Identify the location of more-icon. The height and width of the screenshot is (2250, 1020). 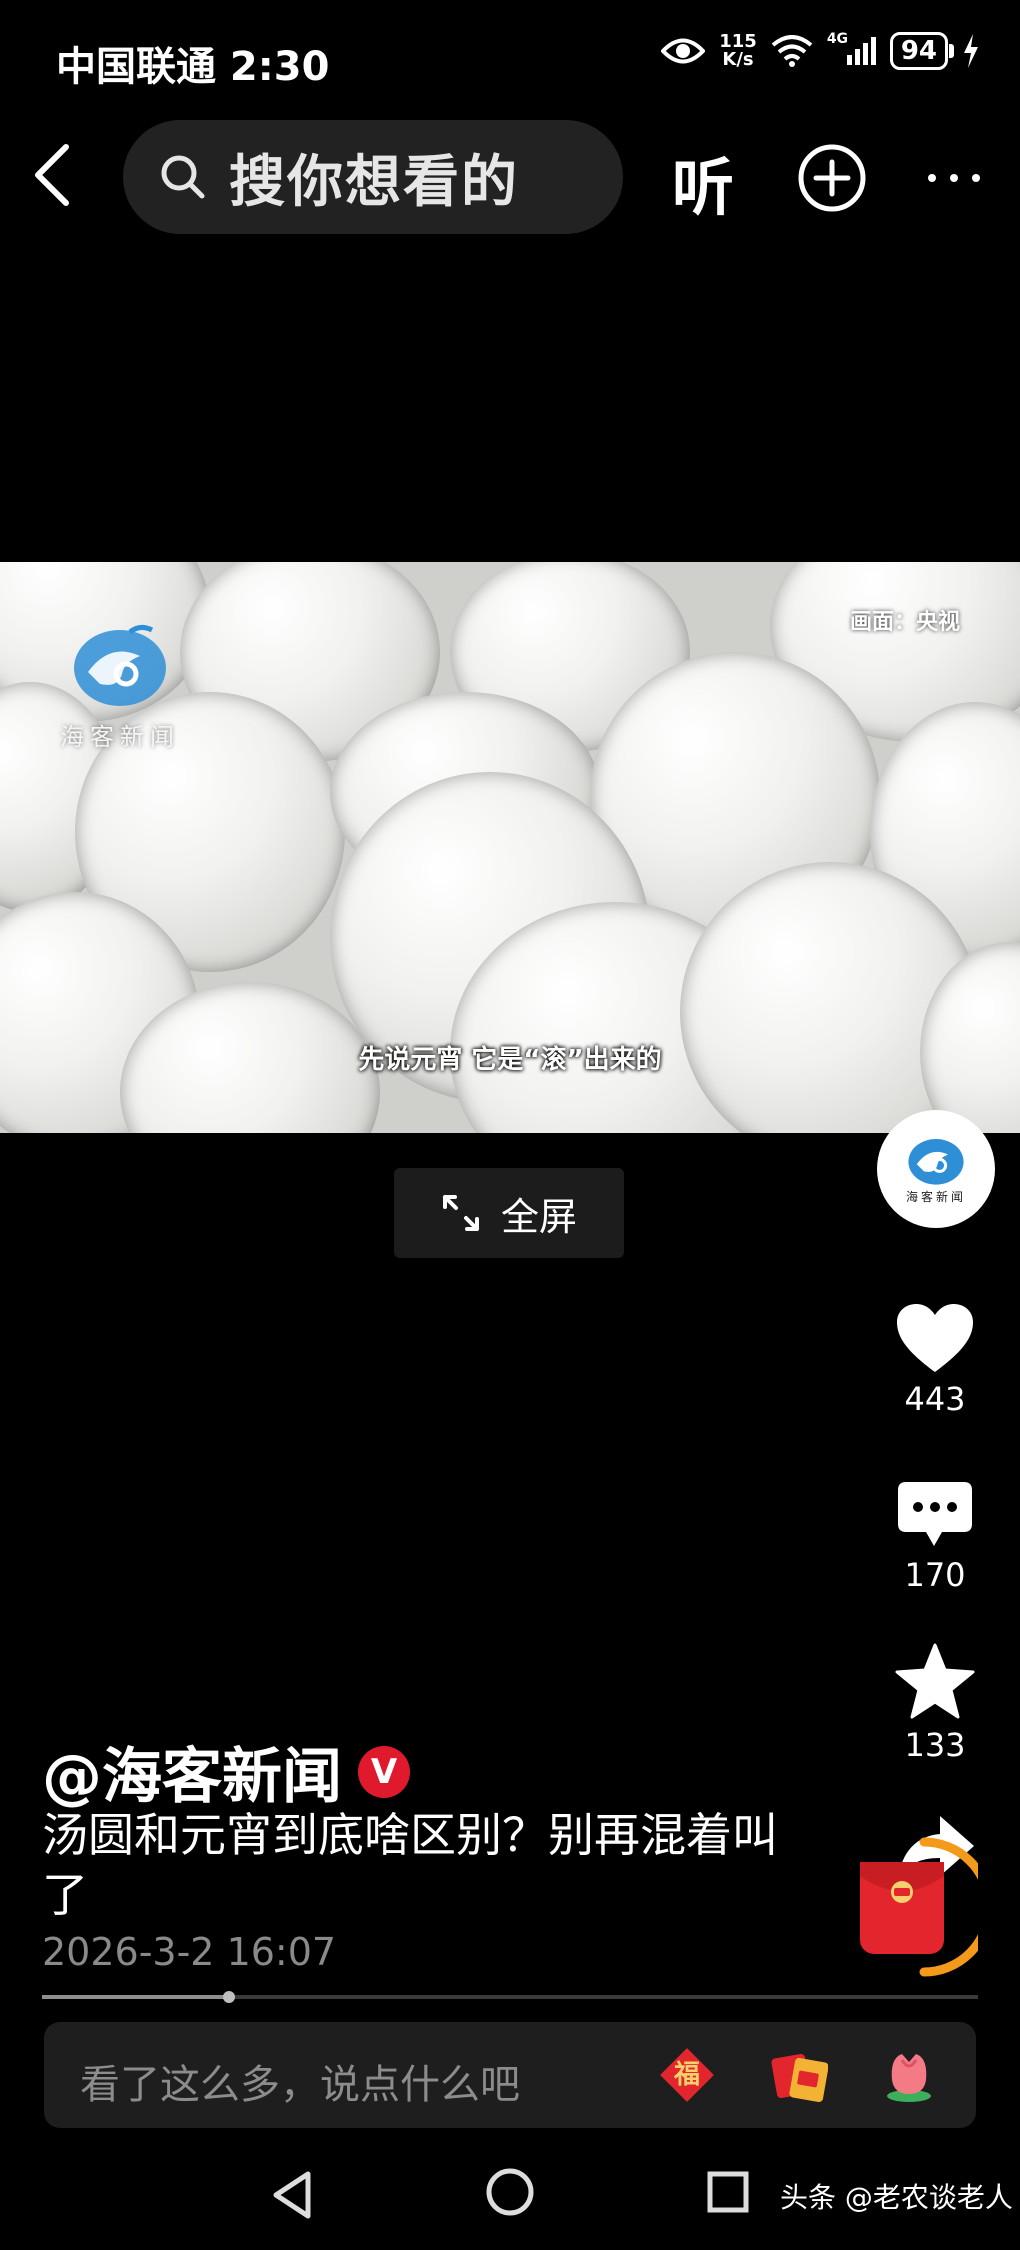
(954, 178).